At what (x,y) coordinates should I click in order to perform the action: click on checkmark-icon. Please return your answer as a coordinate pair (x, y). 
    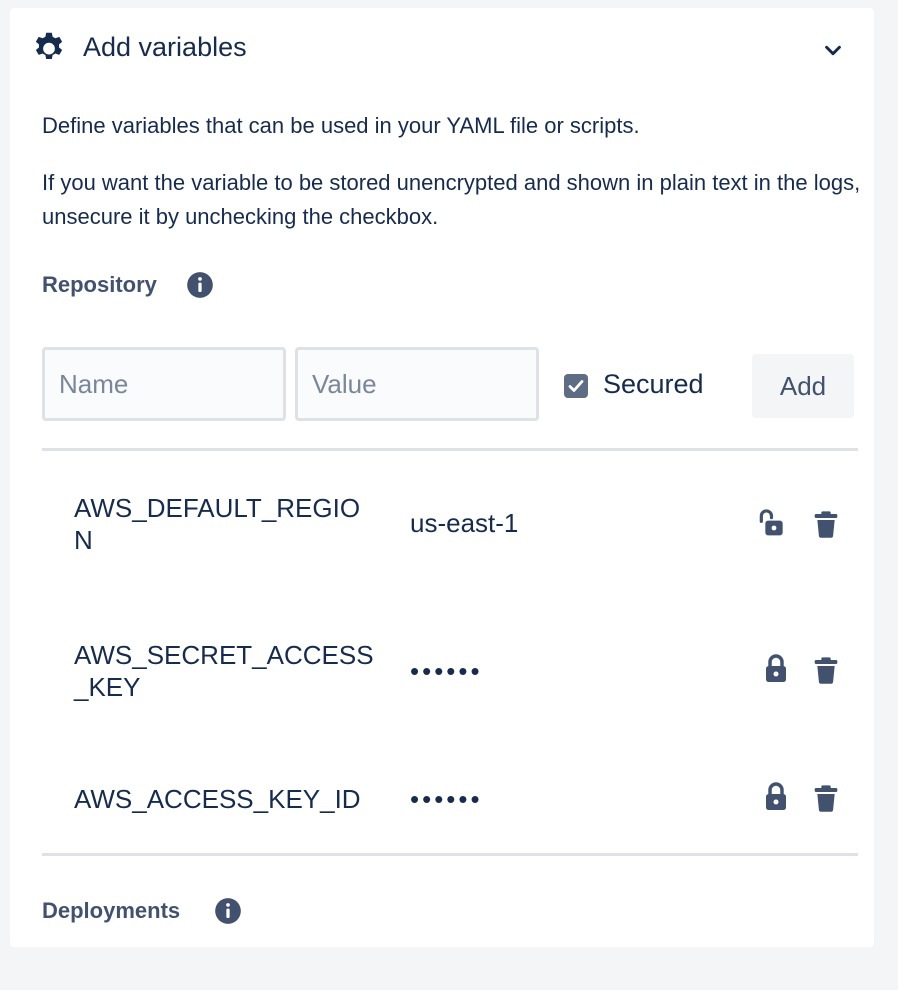
    Looking at the image, I should click on (576, 386).